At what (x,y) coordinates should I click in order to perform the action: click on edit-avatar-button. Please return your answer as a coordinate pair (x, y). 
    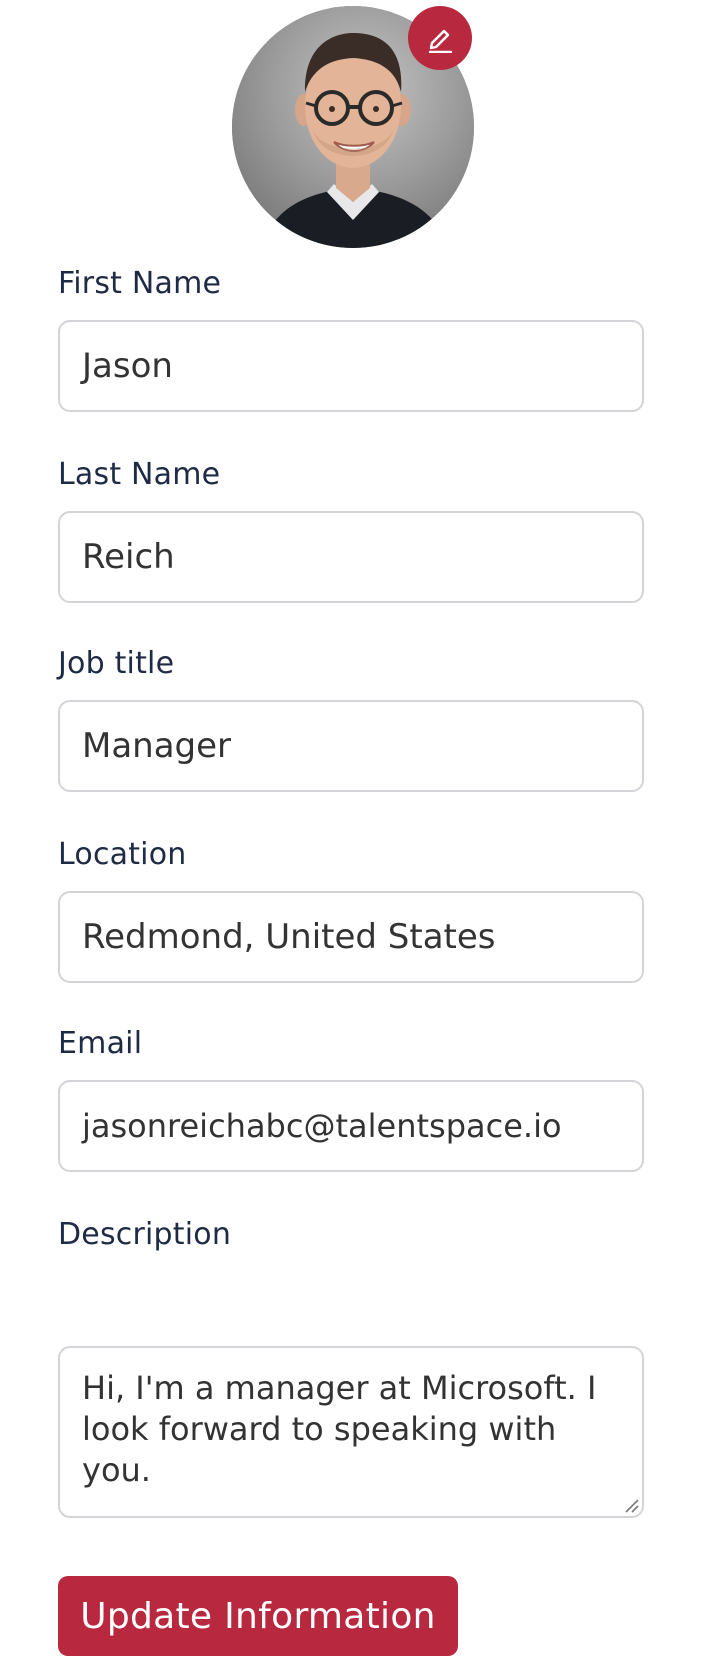
    Looking at the image, I should click on (440, 38).